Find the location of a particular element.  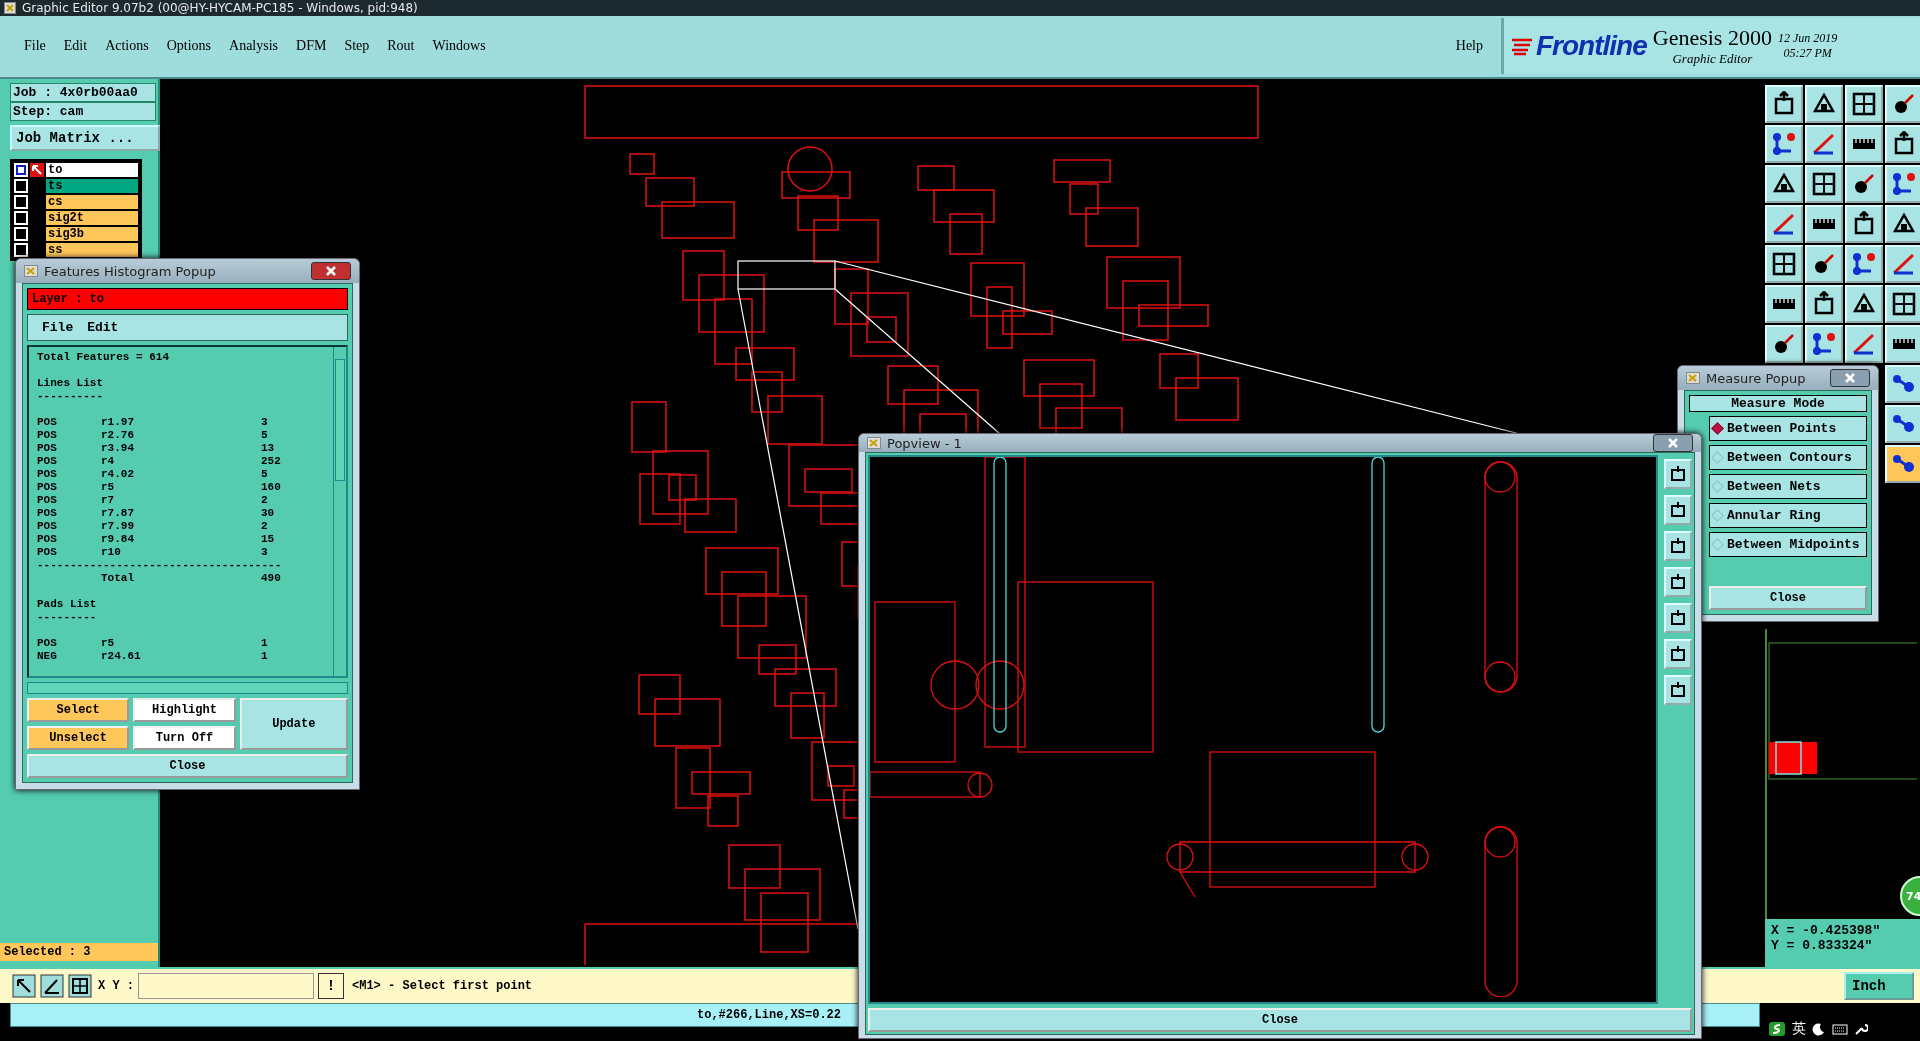

update-button: Update is located at coordinates (293, 724).